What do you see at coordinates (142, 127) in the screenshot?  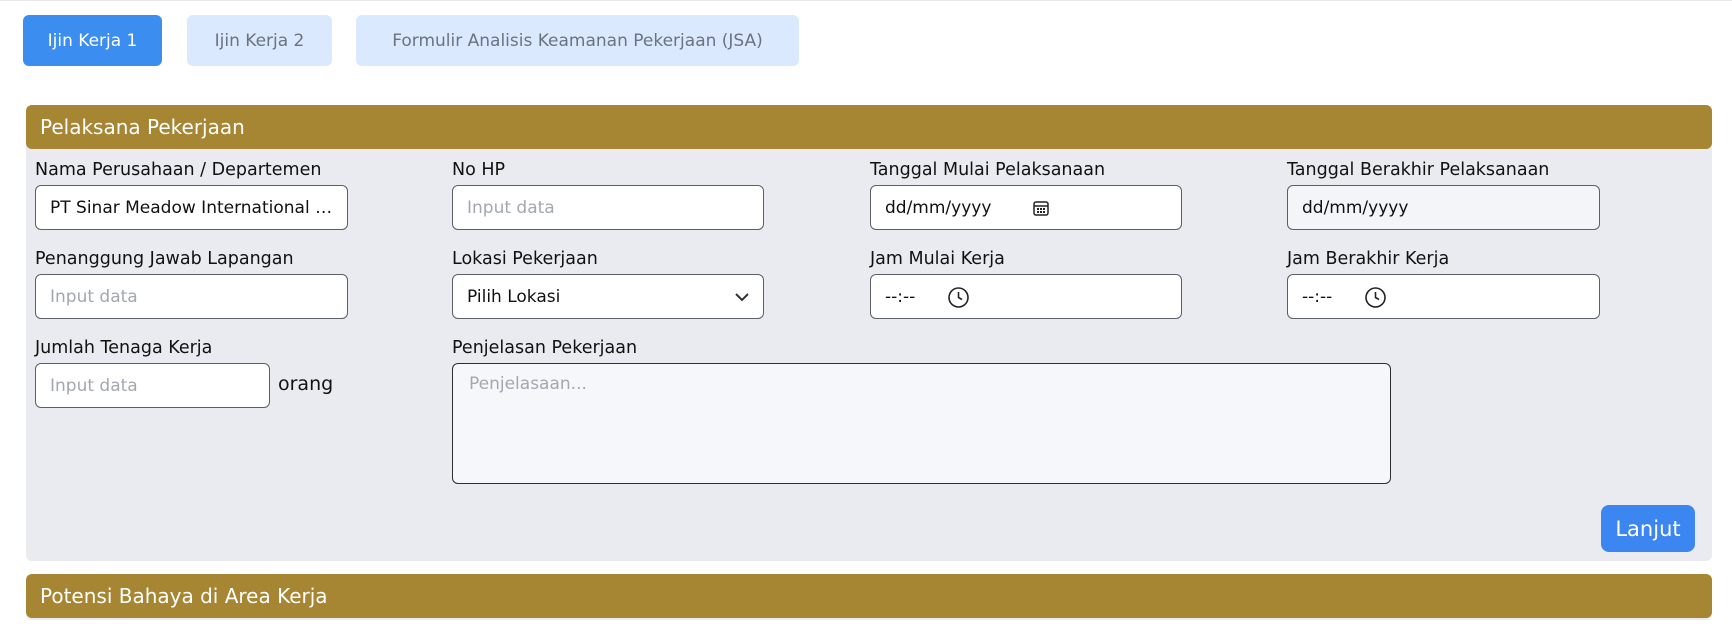 I see `section-title: Pelaksana Pekerjaan` at bounding box center [142, 127].